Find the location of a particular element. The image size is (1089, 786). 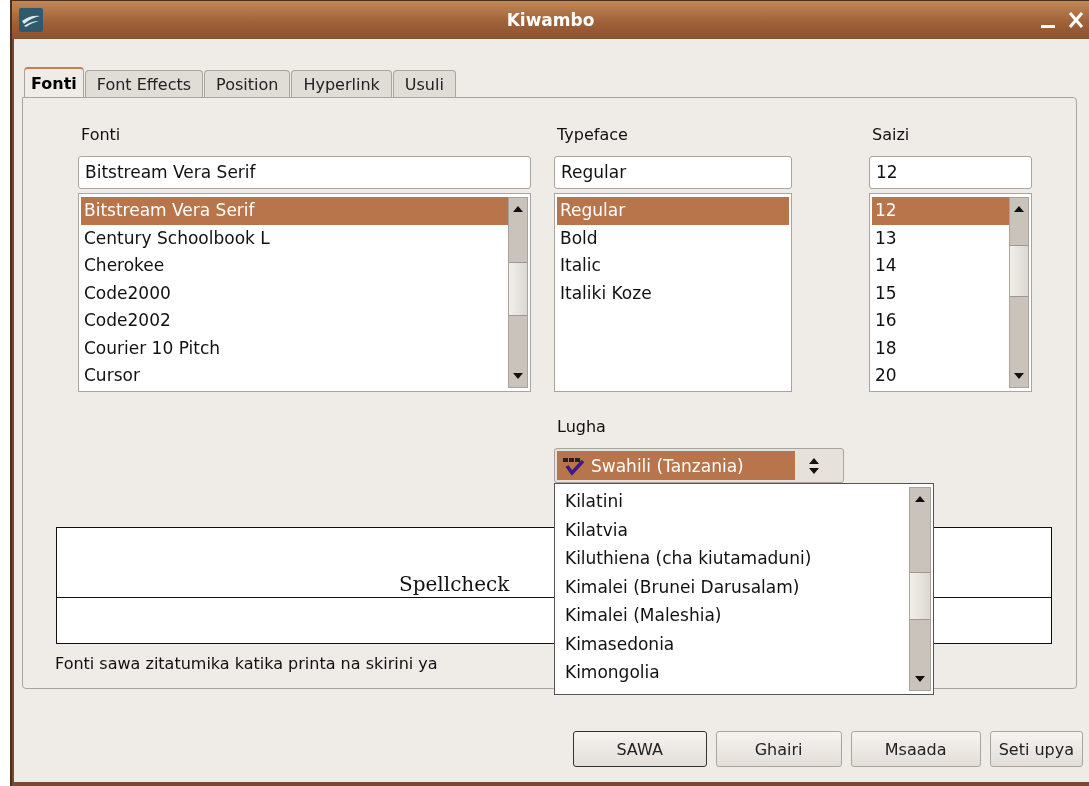

close-icon is located at coordinates (1076, 20).